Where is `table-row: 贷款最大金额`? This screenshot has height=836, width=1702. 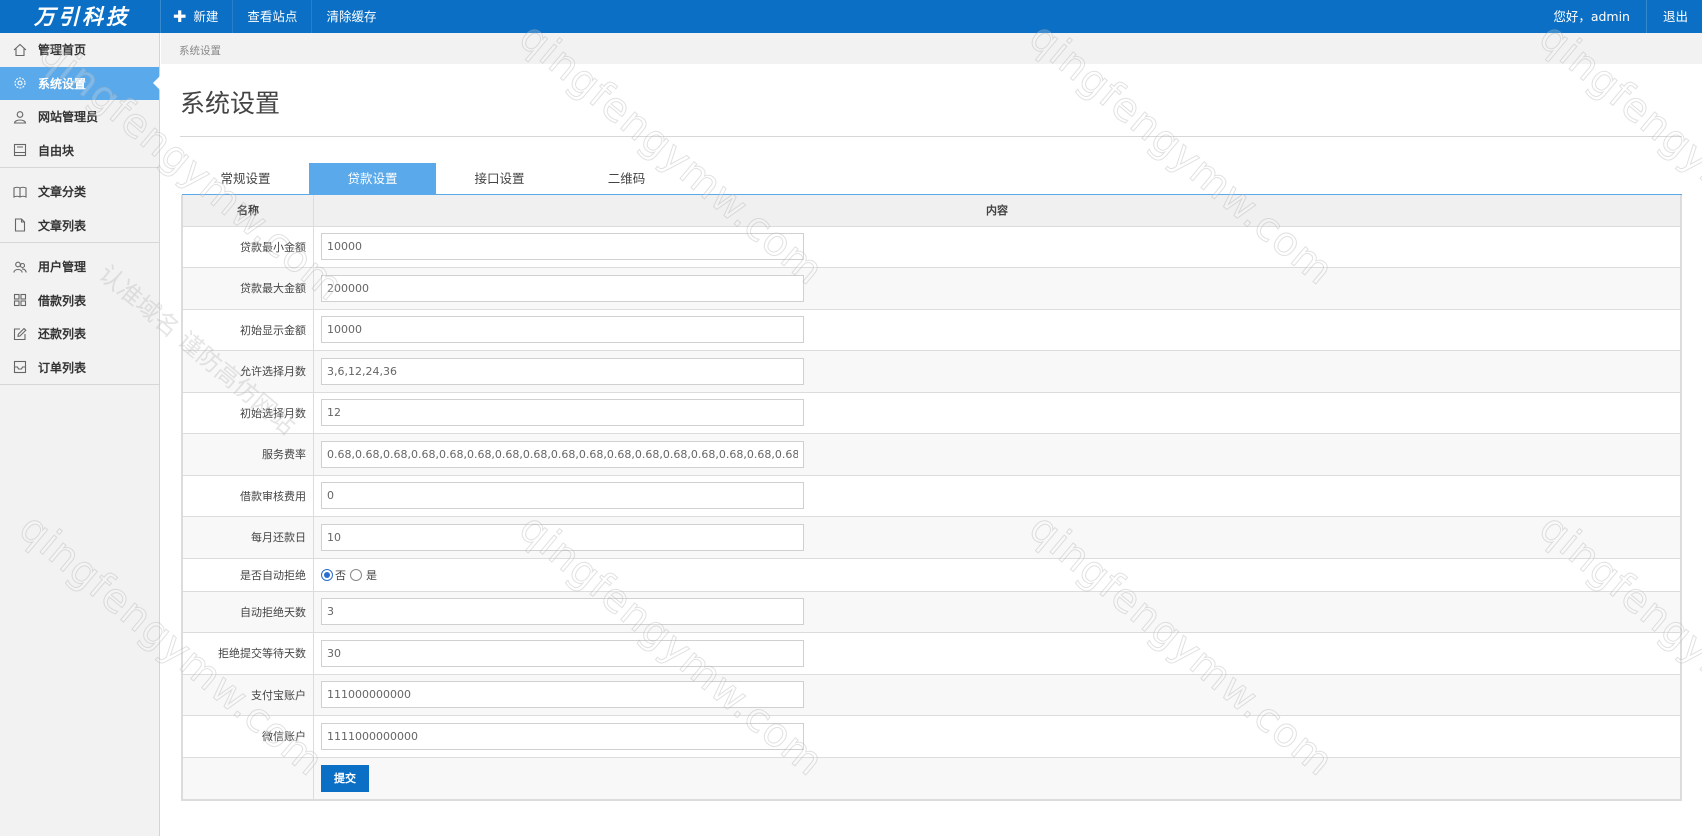
table-row: 贷款最大金额 is located at coordinates (931, 288).